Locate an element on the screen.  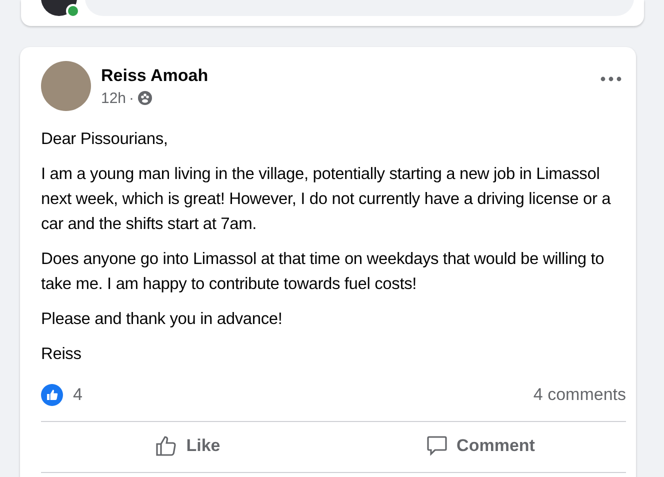
post-time: 12h is located at coordinates (113, 98).